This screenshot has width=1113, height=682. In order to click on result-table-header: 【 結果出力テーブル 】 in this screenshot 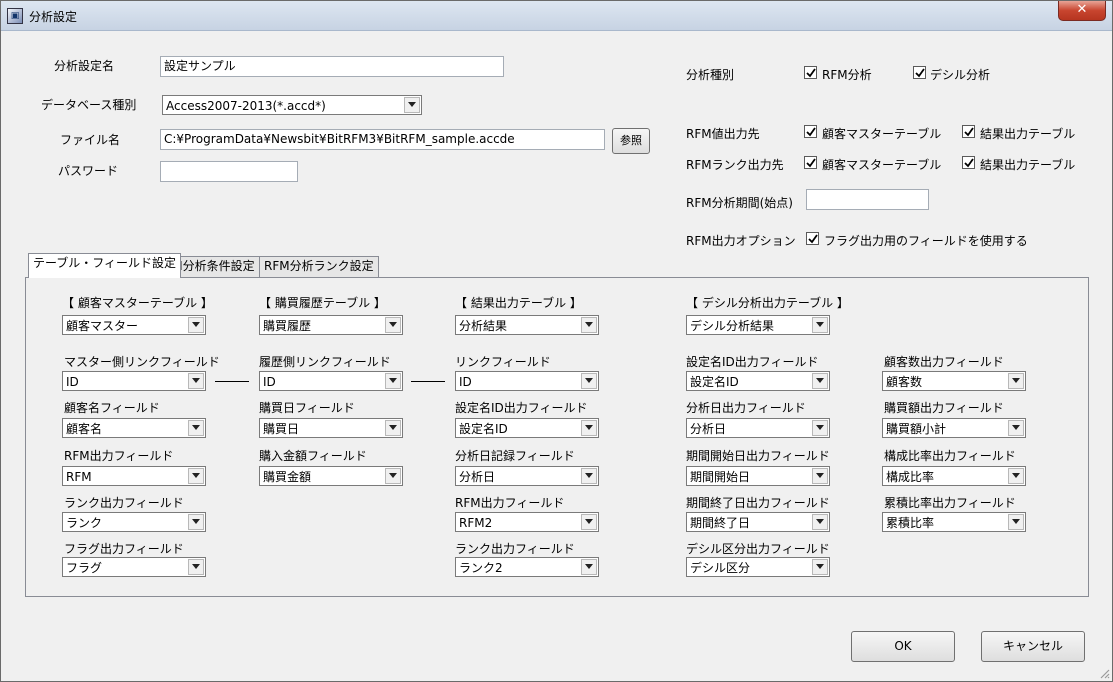, I will do `click(518, 303)`.